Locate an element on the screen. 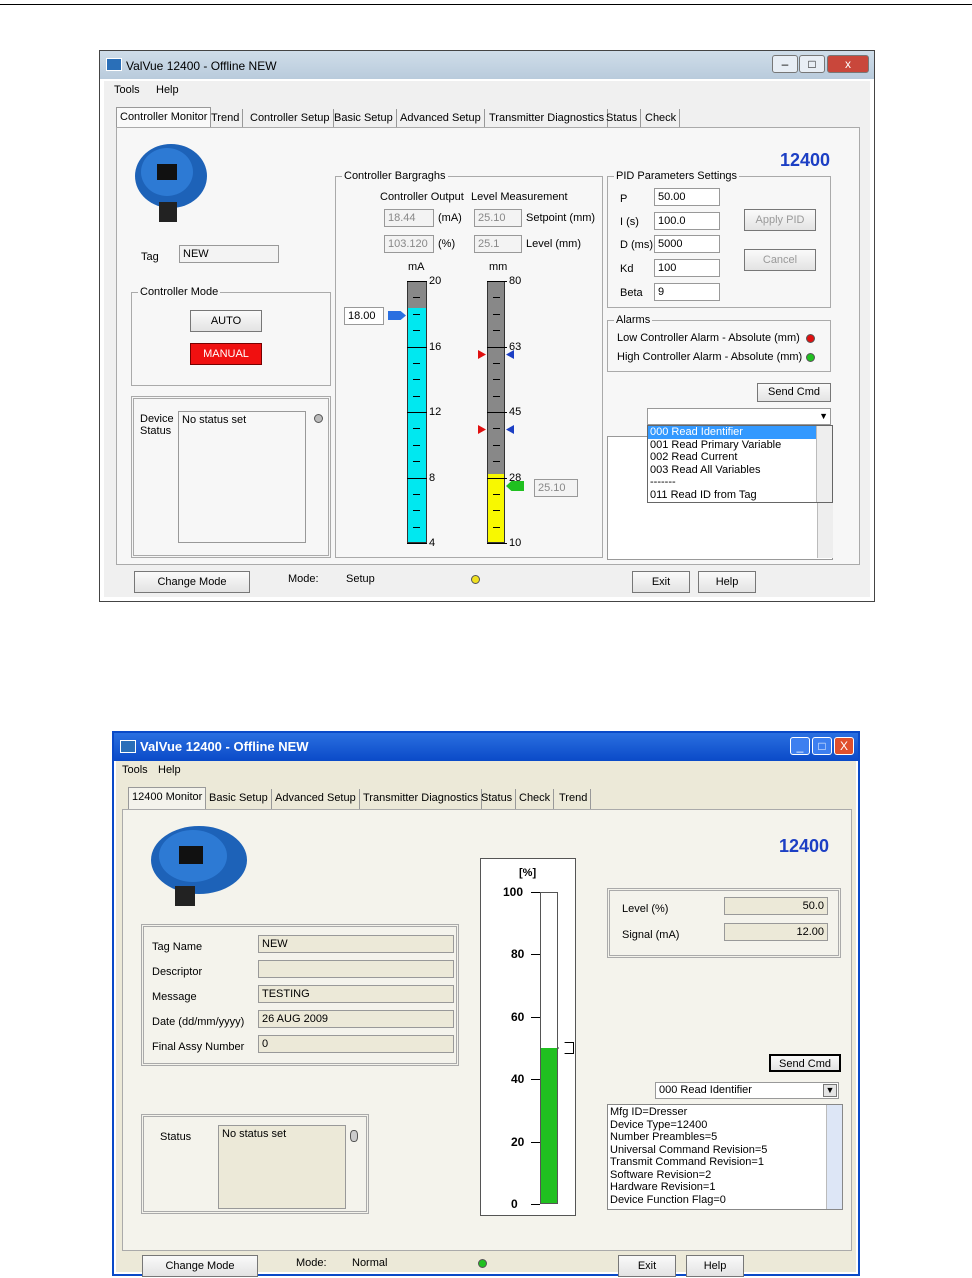 The height and width of the screenshot is (1278, 972). setpoint-label: Setpoint (mm) is located at coordinates (561, 218).